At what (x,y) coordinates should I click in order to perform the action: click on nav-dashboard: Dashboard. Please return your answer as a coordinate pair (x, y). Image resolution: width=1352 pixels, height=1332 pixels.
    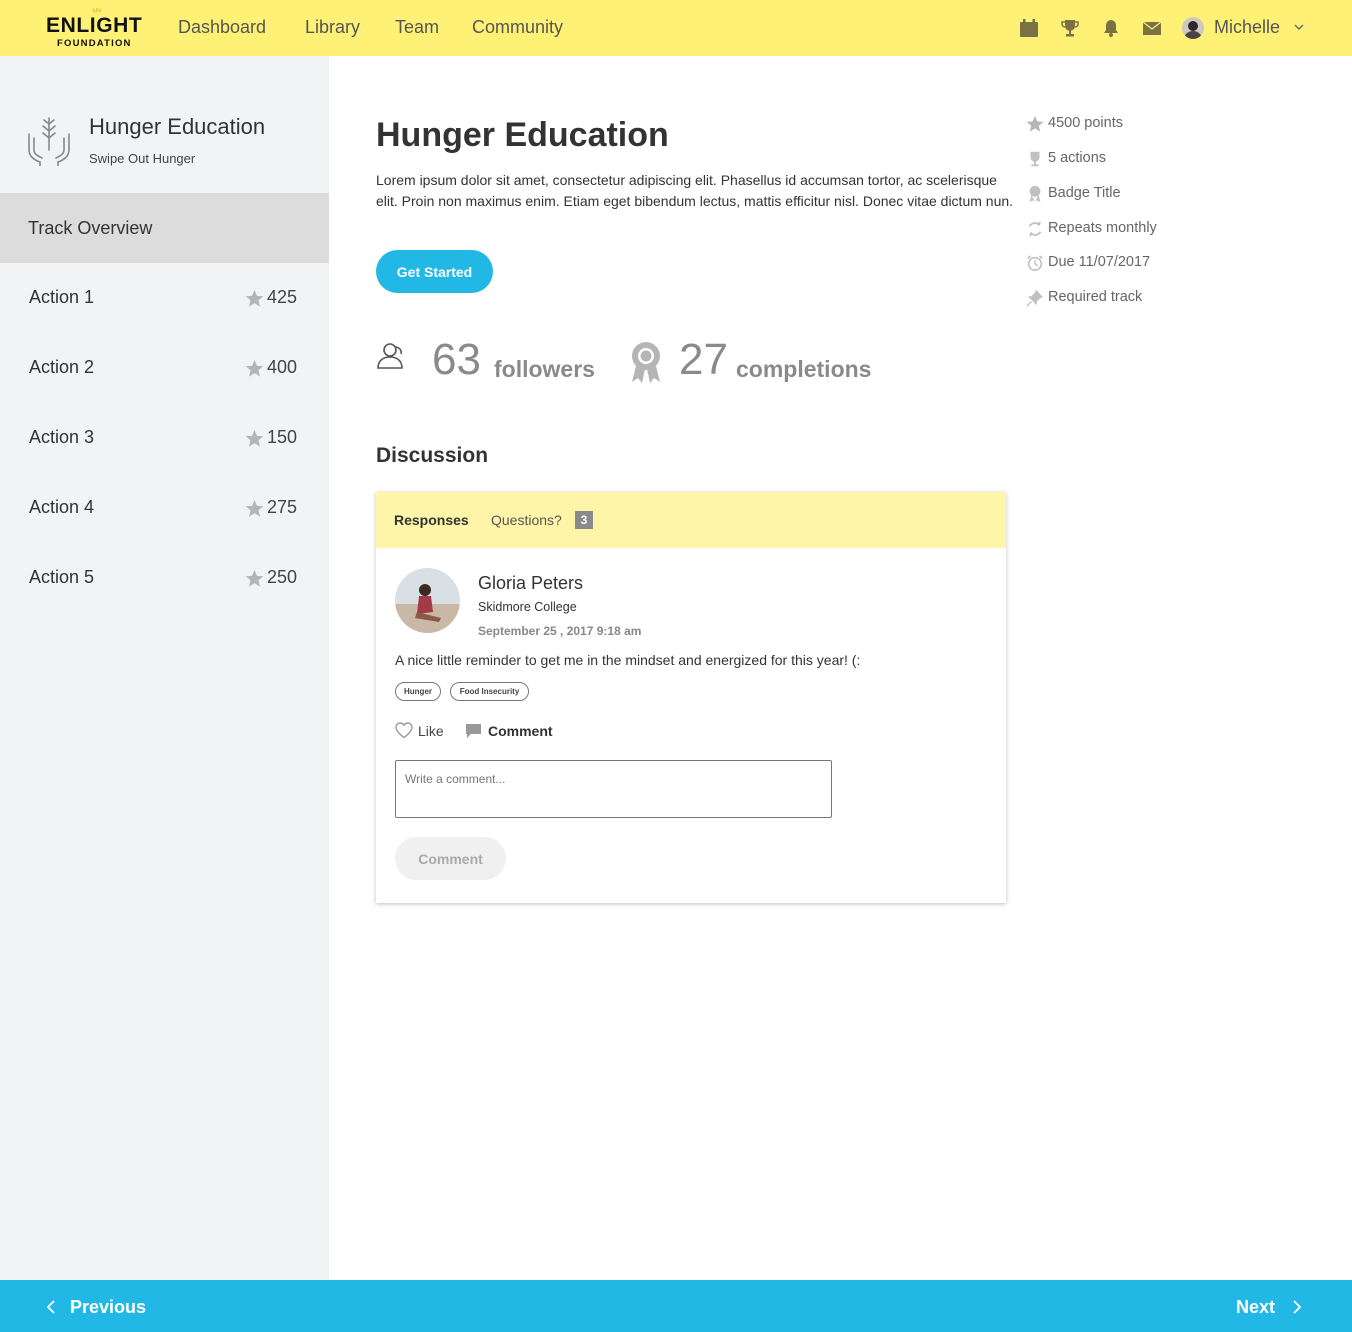
    Looking at the image, I should click on (222, 27).